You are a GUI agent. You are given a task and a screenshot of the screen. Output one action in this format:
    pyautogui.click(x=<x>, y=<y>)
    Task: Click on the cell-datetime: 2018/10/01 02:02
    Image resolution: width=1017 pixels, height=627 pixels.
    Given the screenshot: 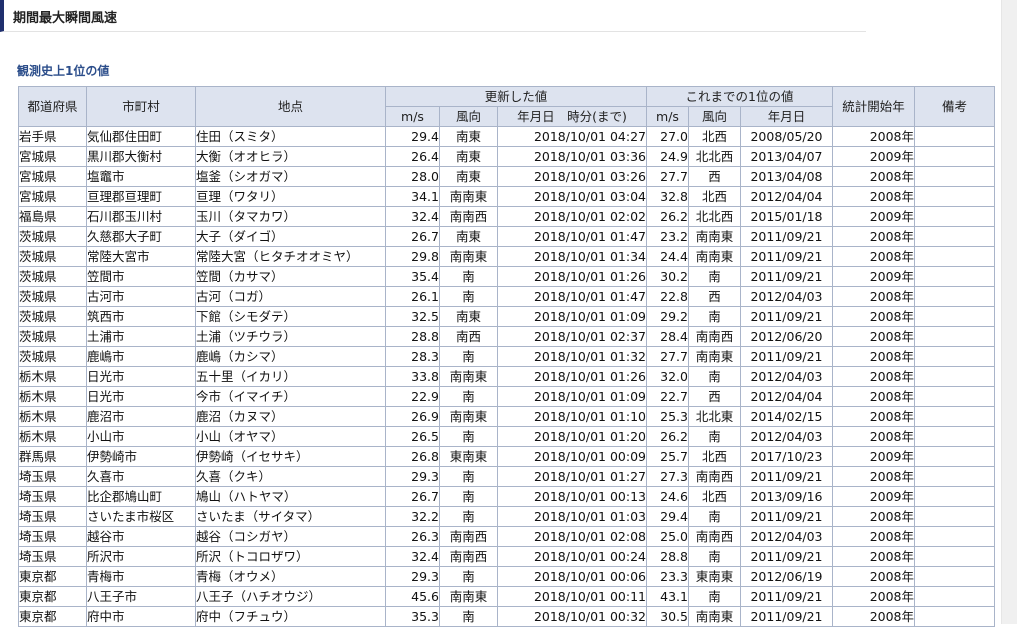 What is the action you would take?
    pyautogui.click(x=572, y=216)
    